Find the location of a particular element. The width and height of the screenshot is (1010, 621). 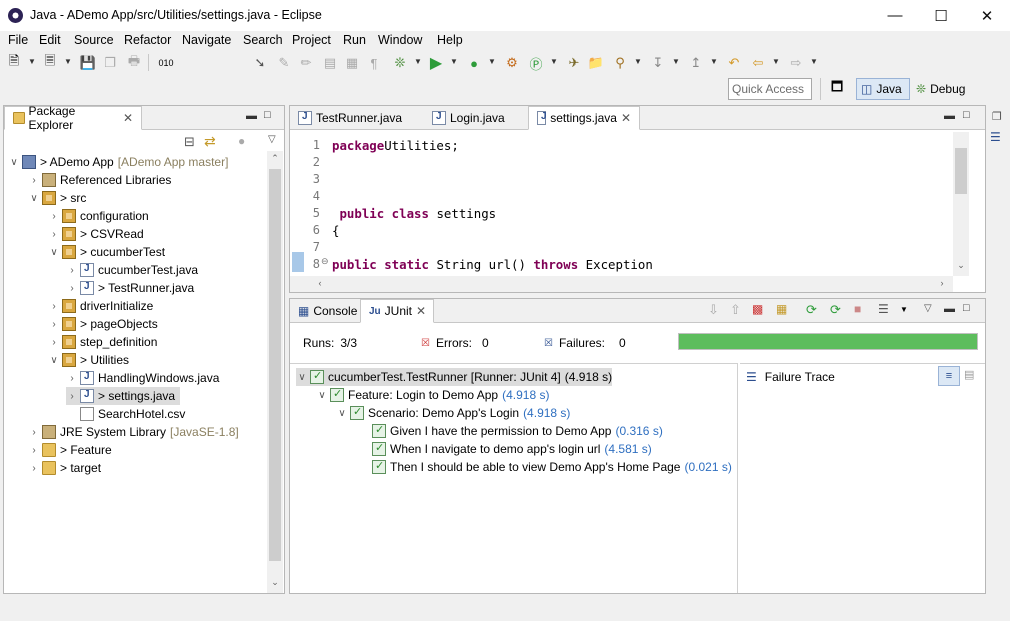

scroll-left-icon: ‹ is located at coordinates (320, 283).